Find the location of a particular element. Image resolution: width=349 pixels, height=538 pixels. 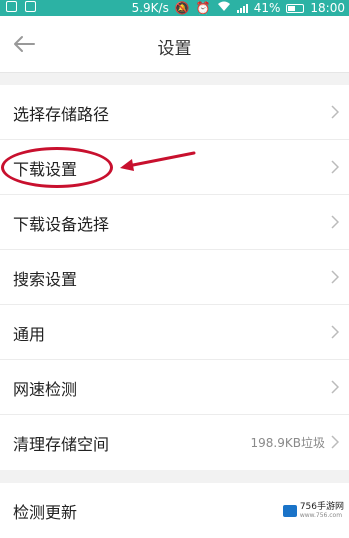

silent-bell-icon: 🔕 is located at coordinates (182, 8).